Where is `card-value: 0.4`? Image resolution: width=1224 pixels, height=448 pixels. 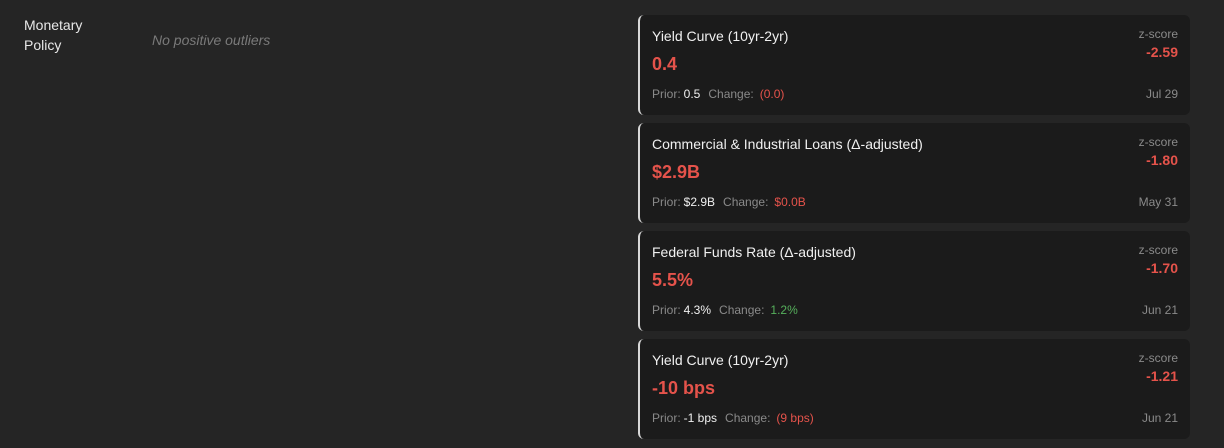
card-value: 0.4 is located at coordinates (665, 64).